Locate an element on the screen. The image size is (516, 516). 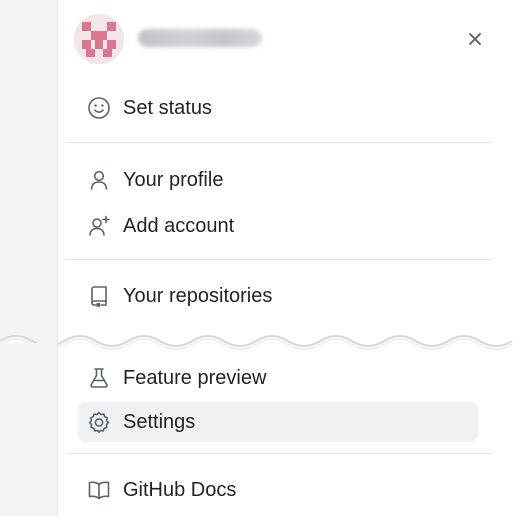
repo-icon is located at coordinates (99, 296).